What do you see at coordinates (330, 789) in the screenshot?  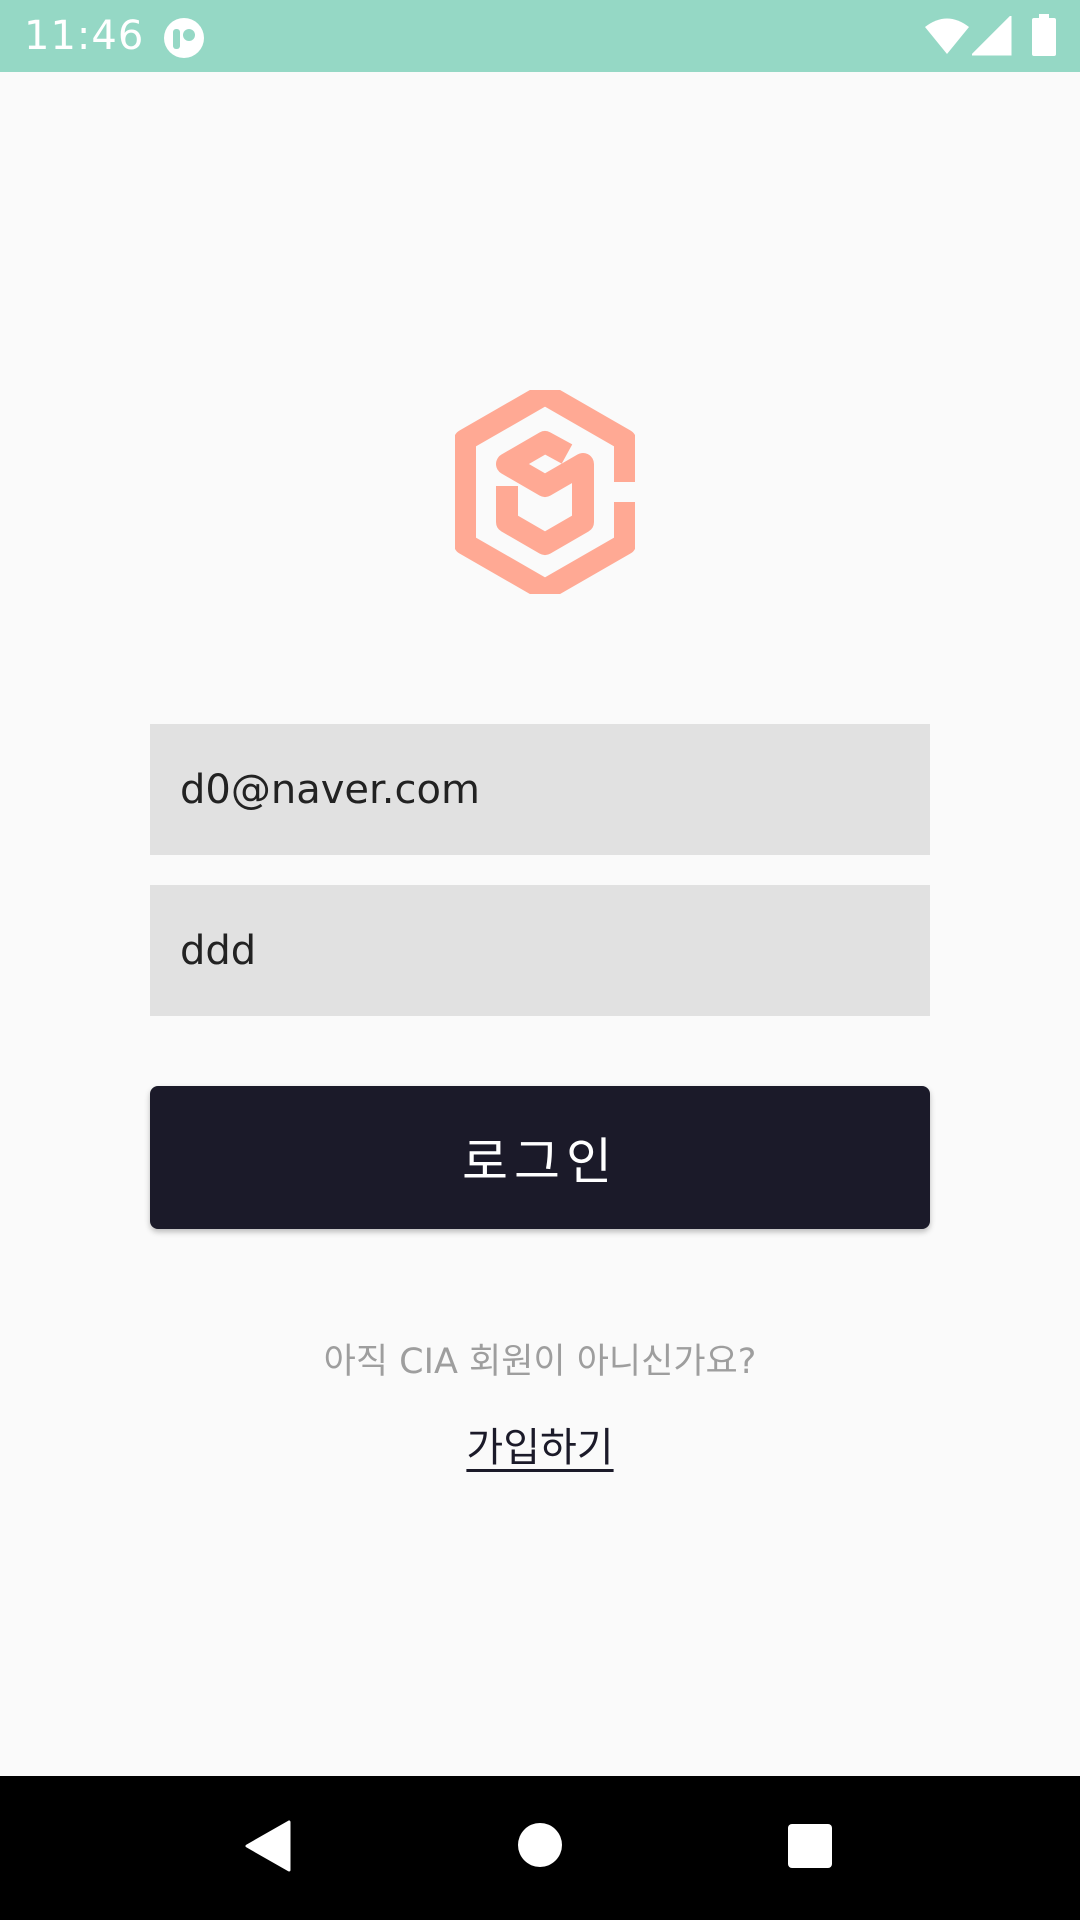 I see `email-value: d0@naver.com` at bounding box center [330, 789].